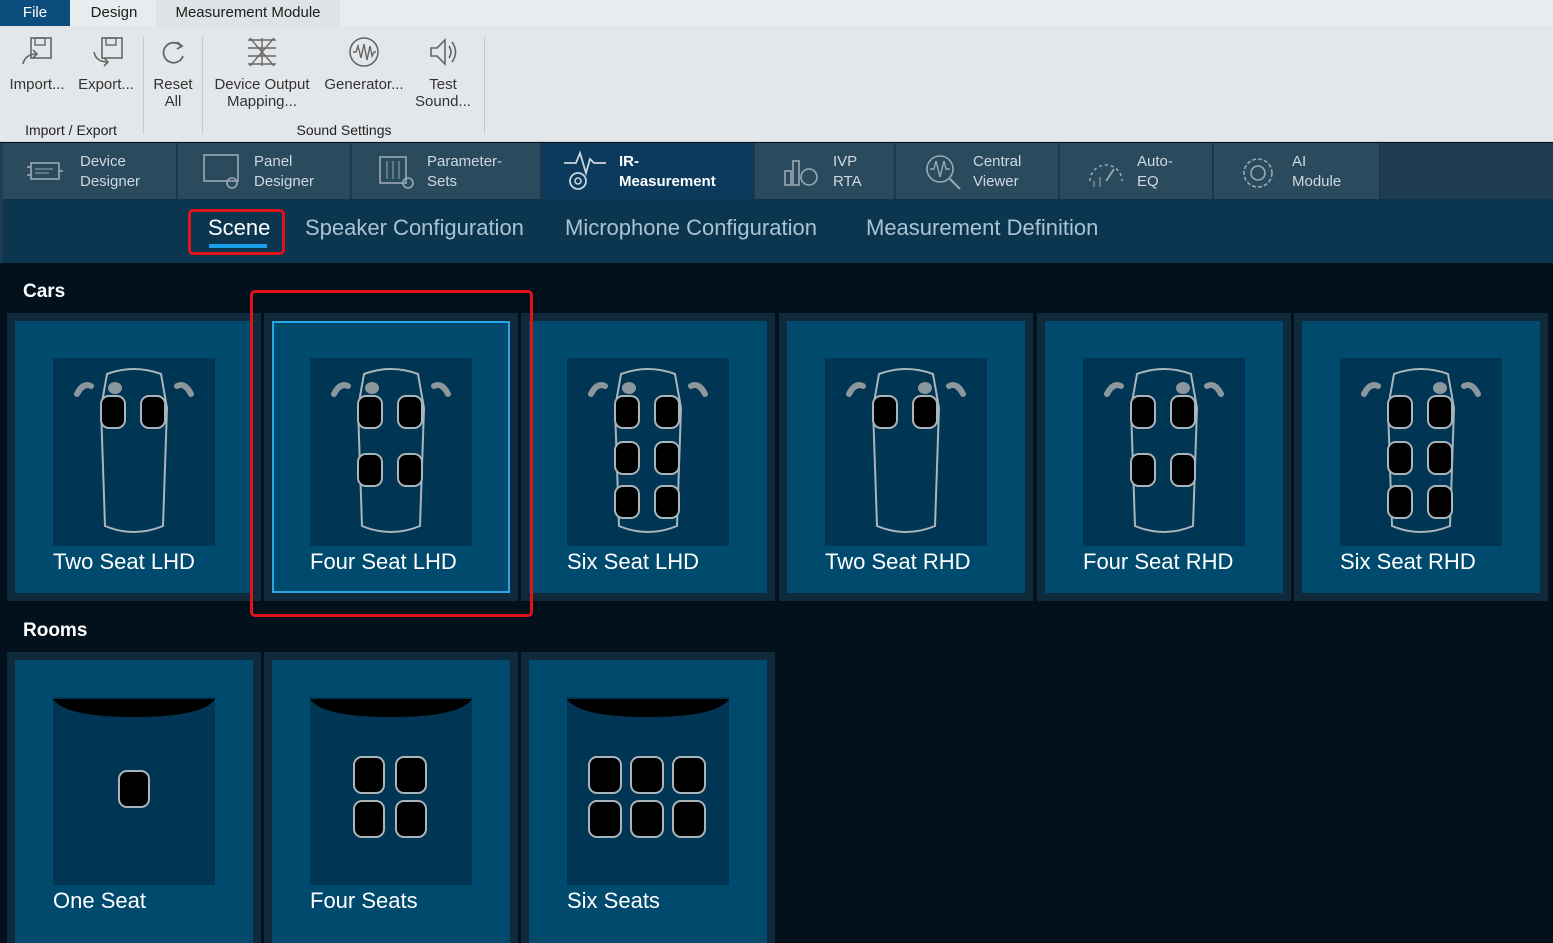 Image resolution: width=1553 pixels, height=943 pixels. What do you see at coordinates (364, 900) in the screenshot?
I see `scene-name: Four Seats` at bounding box center [364, 900].